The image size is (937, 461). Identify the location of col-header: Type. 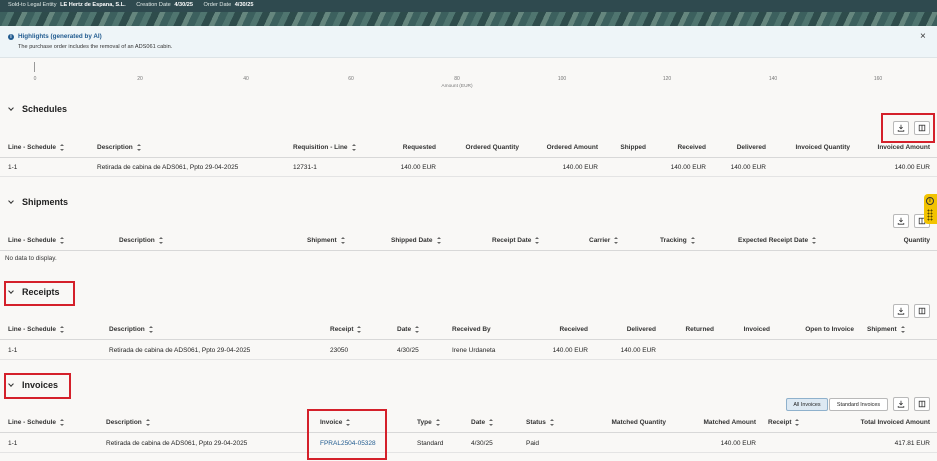
(429, 422).